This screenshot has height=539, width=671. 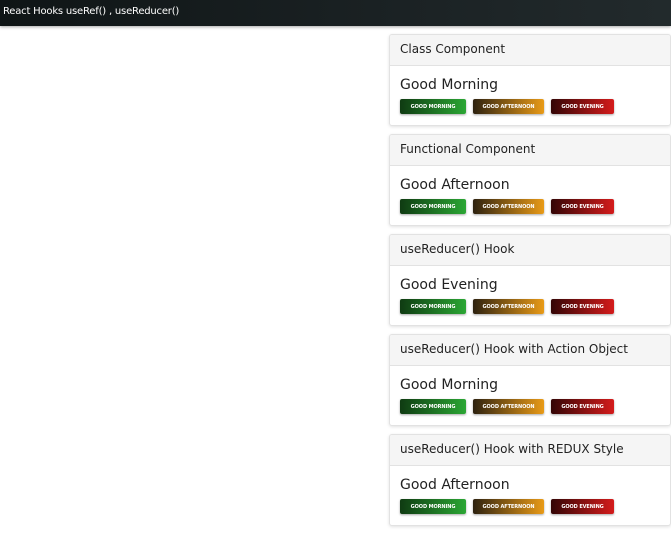 I want to click on greeting-text: Good Evening, so click(x=449, y=285).